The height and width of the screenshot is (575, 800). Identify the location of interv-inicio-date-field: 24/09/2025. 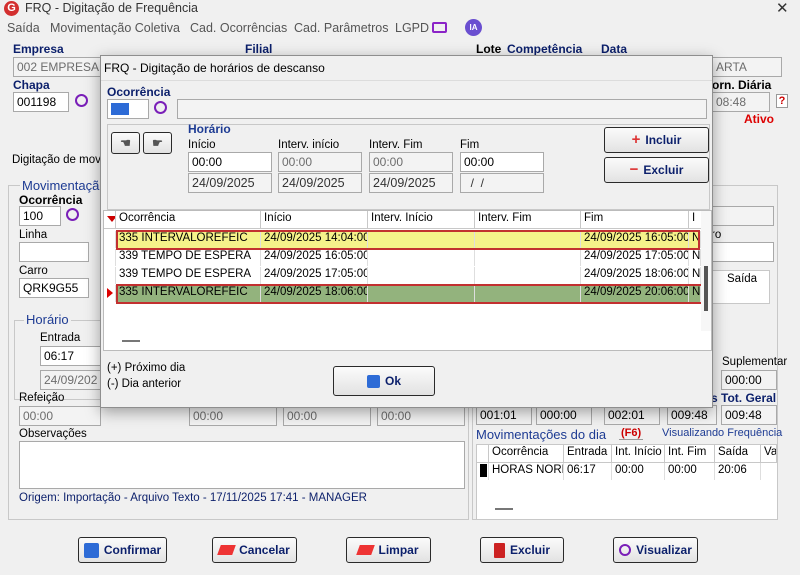
(320, 183).